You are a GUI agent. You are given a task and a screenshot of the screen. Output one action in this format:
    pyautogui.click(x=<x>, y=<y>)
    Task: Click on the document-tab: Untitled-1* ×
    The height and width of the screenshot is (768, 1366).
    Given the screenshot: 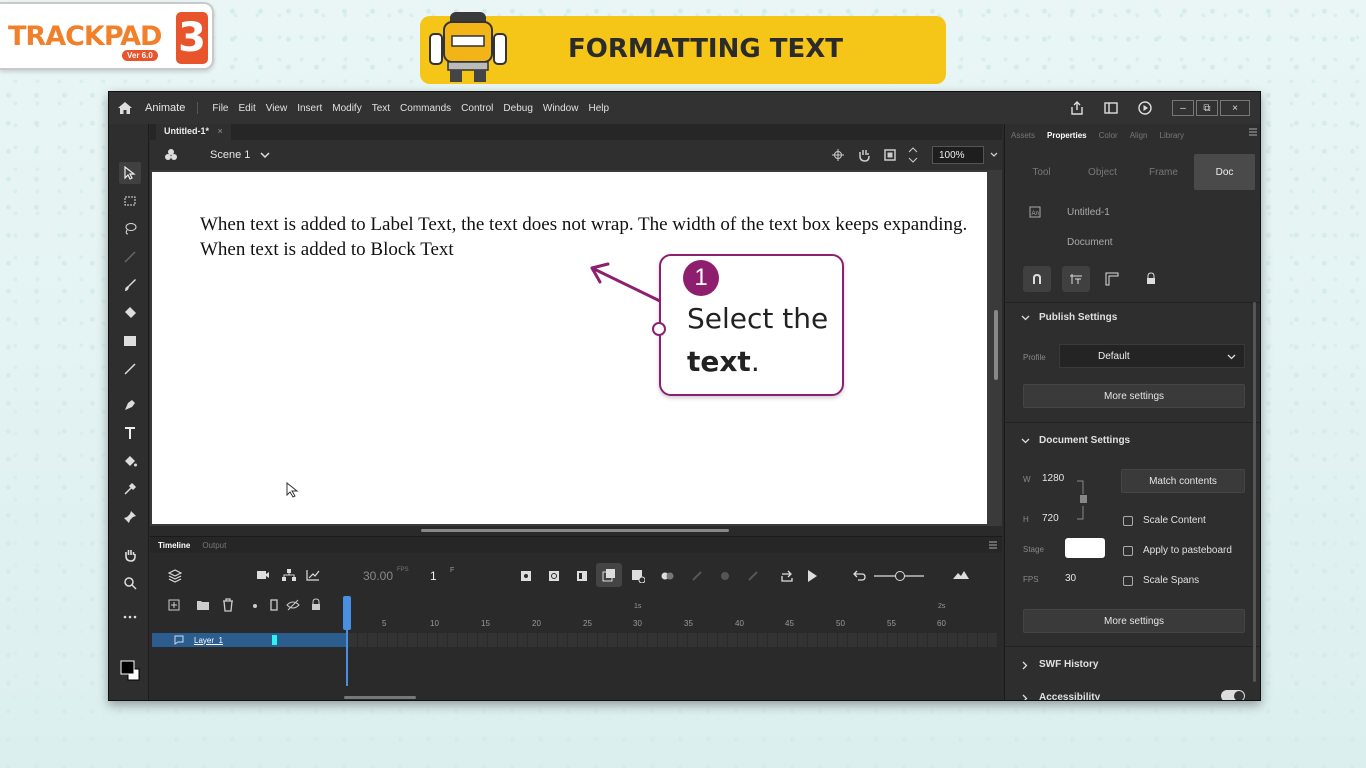 What is the action you would take?
    pyautogui.click(x=193, y=132)
    